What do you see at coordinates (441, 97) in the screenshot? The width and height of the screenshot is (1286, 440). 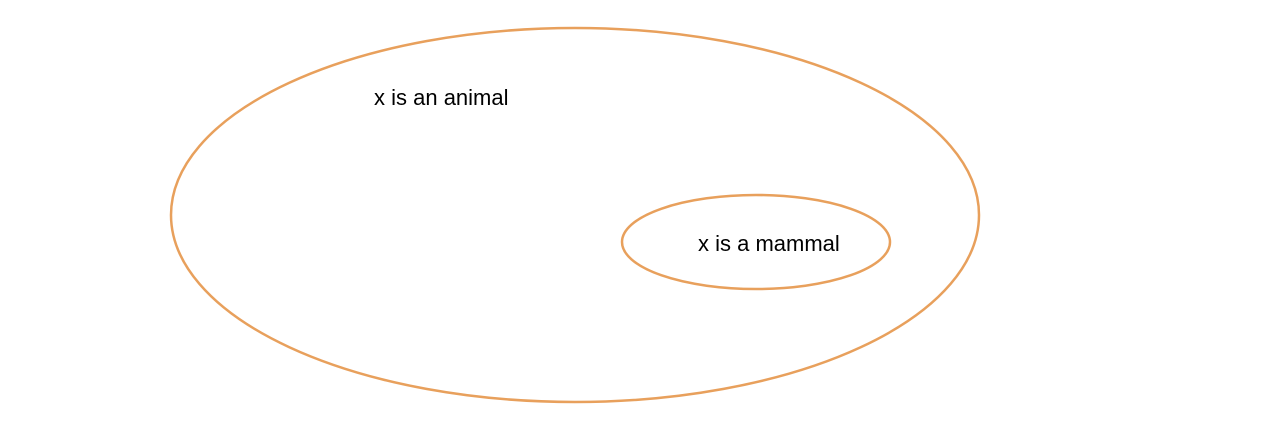 I see `outer-set-label: x is an animal` at bounding box center [441, 97].